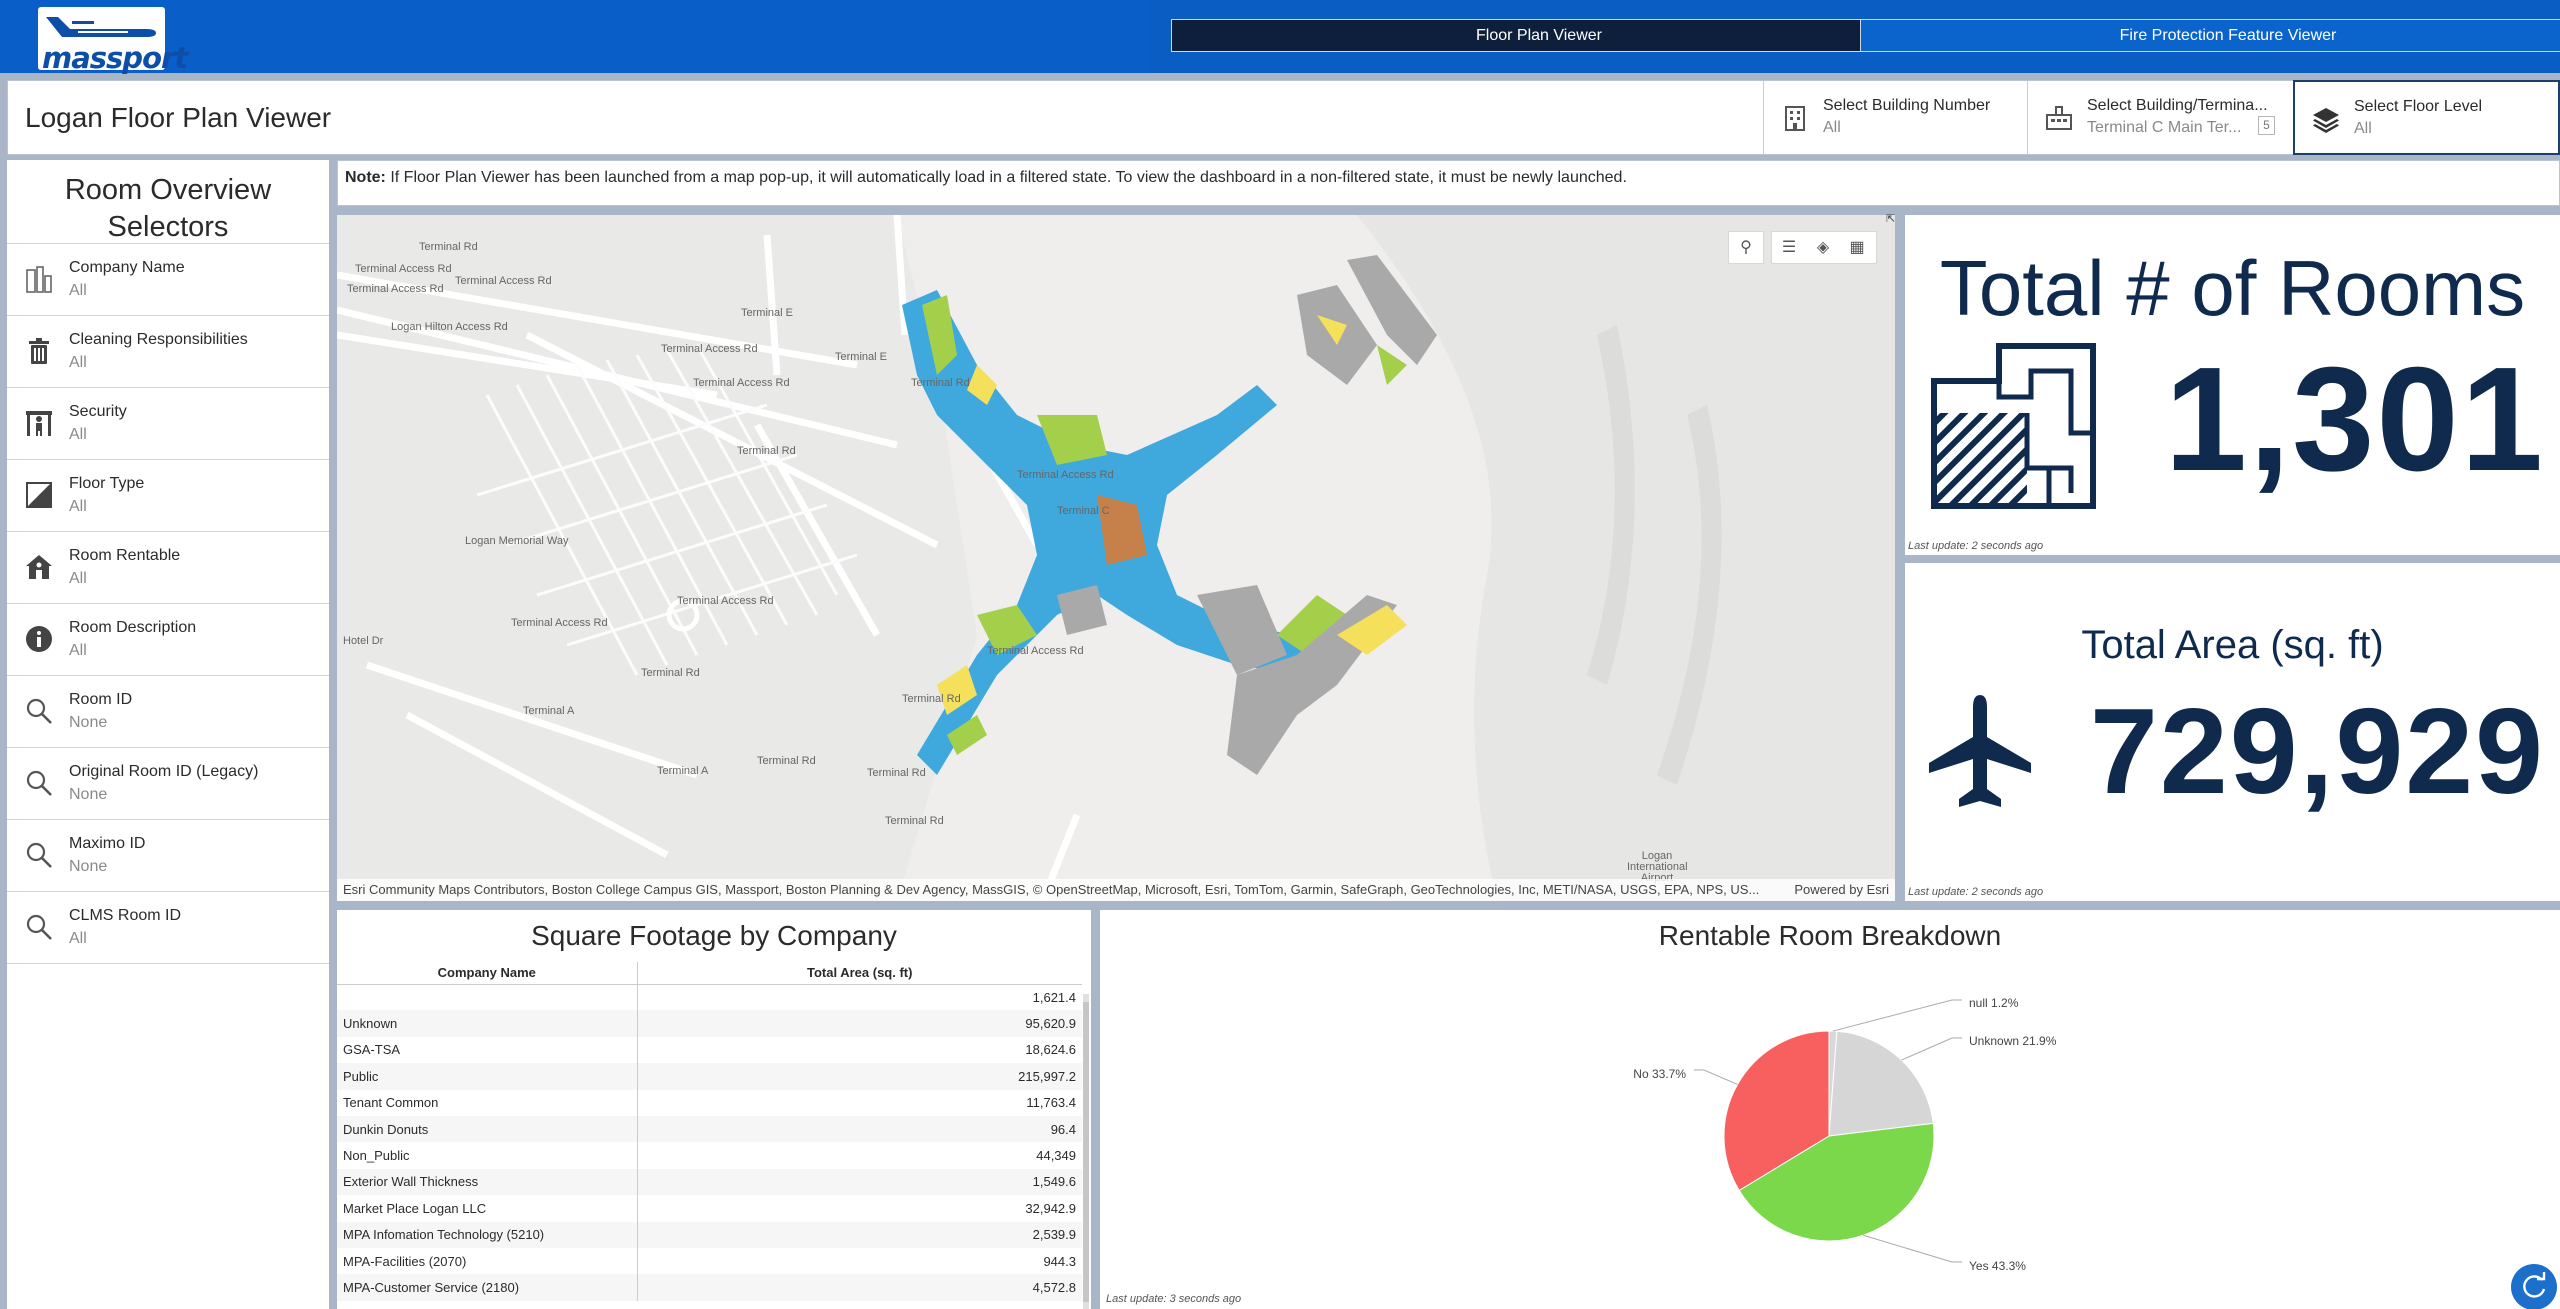  What do you see at coordinates (709, 1208) in the screenshot?
I see `table-row: Market Place Logan LLC 32,942.9` at bounding box center [709, 1208].